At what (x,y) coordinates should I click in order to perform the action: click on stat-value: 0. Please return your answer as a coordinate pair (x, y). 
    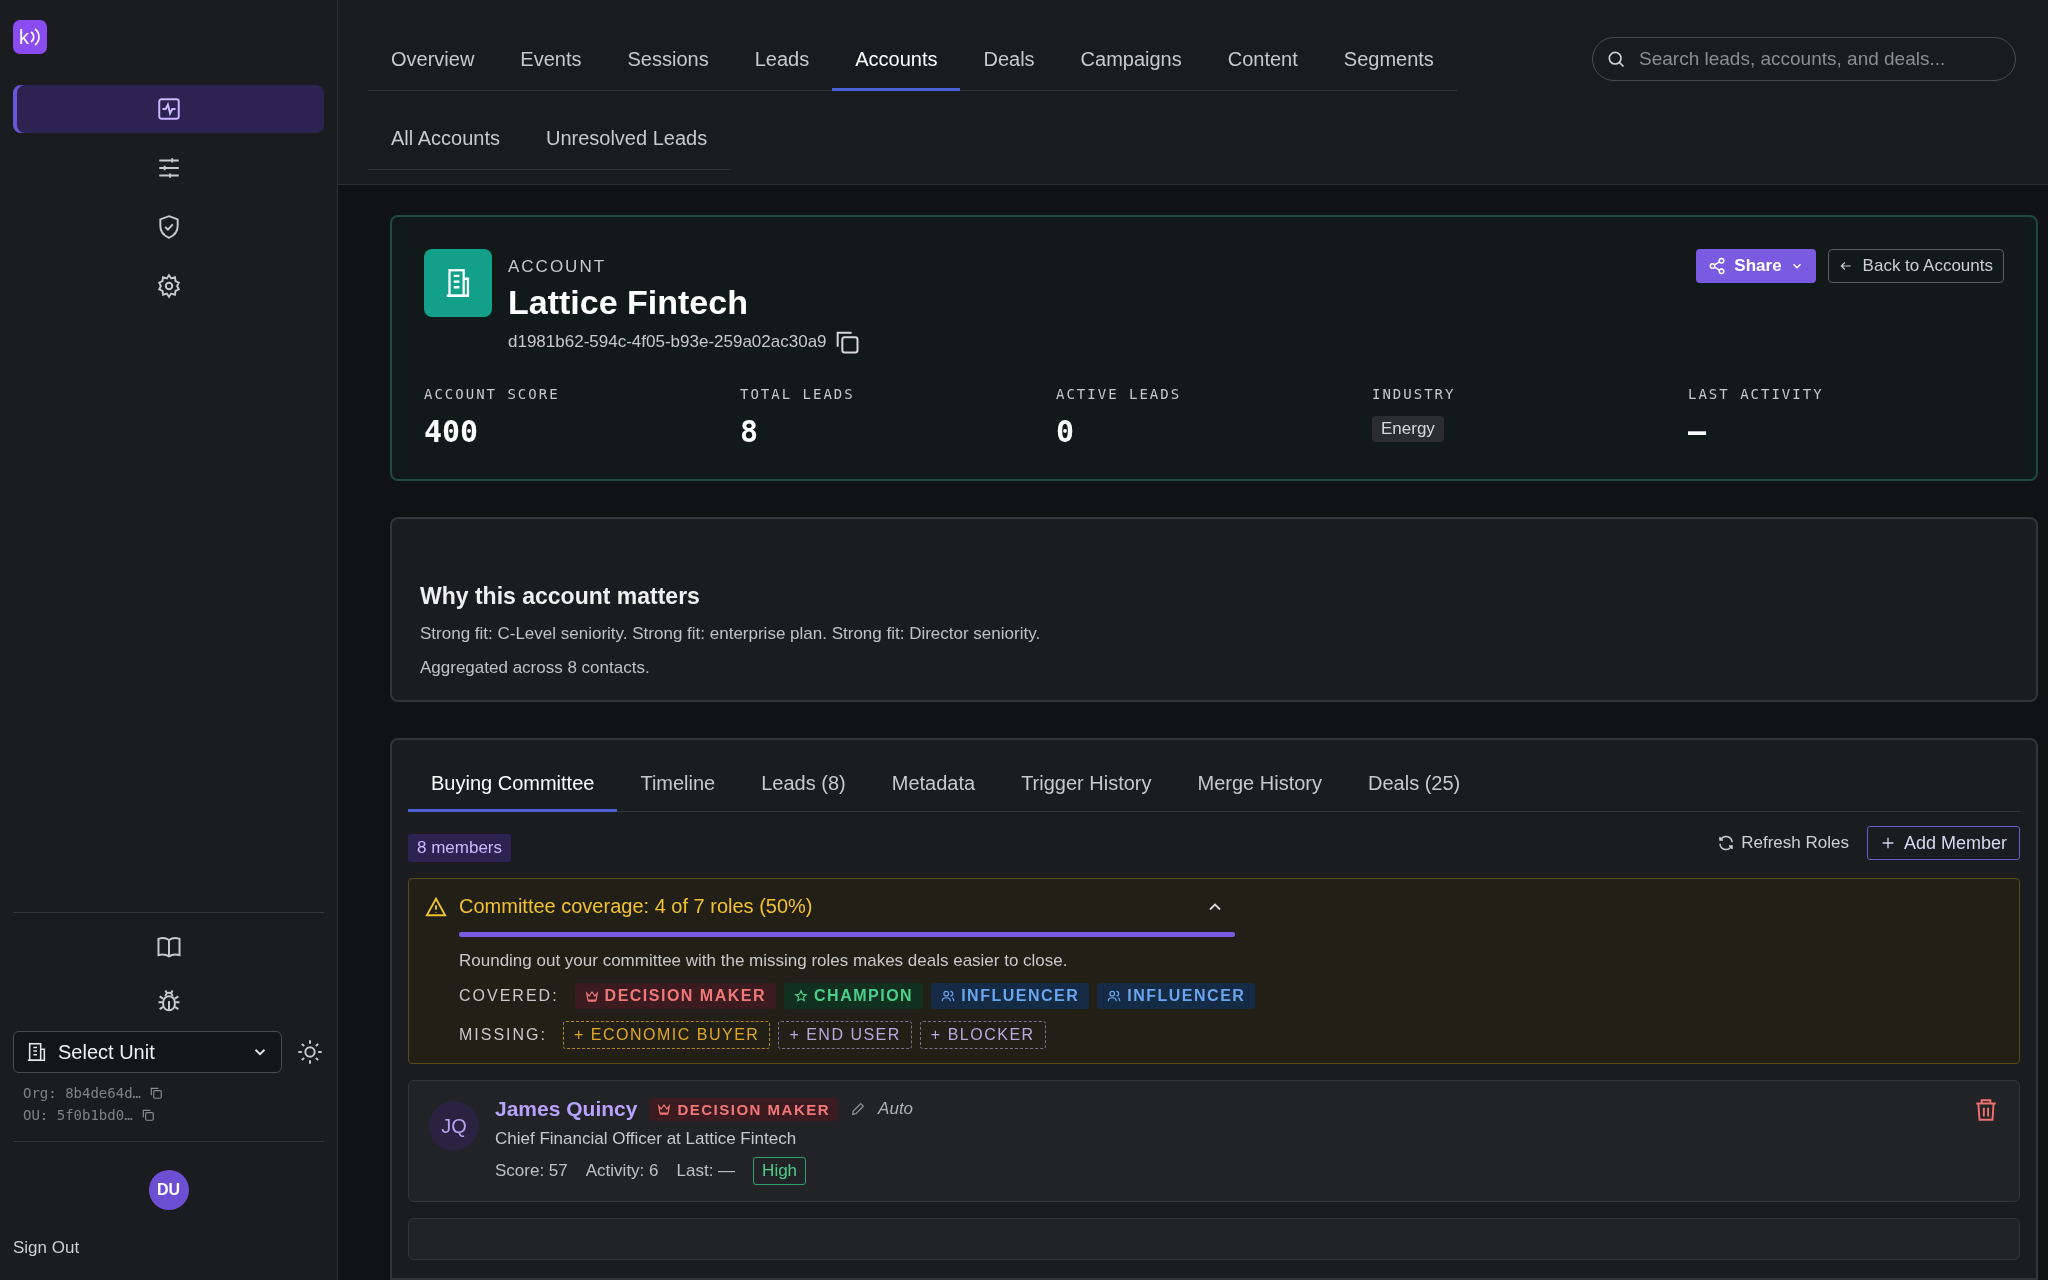
    Looking at the image, I should click on (1066, 431).